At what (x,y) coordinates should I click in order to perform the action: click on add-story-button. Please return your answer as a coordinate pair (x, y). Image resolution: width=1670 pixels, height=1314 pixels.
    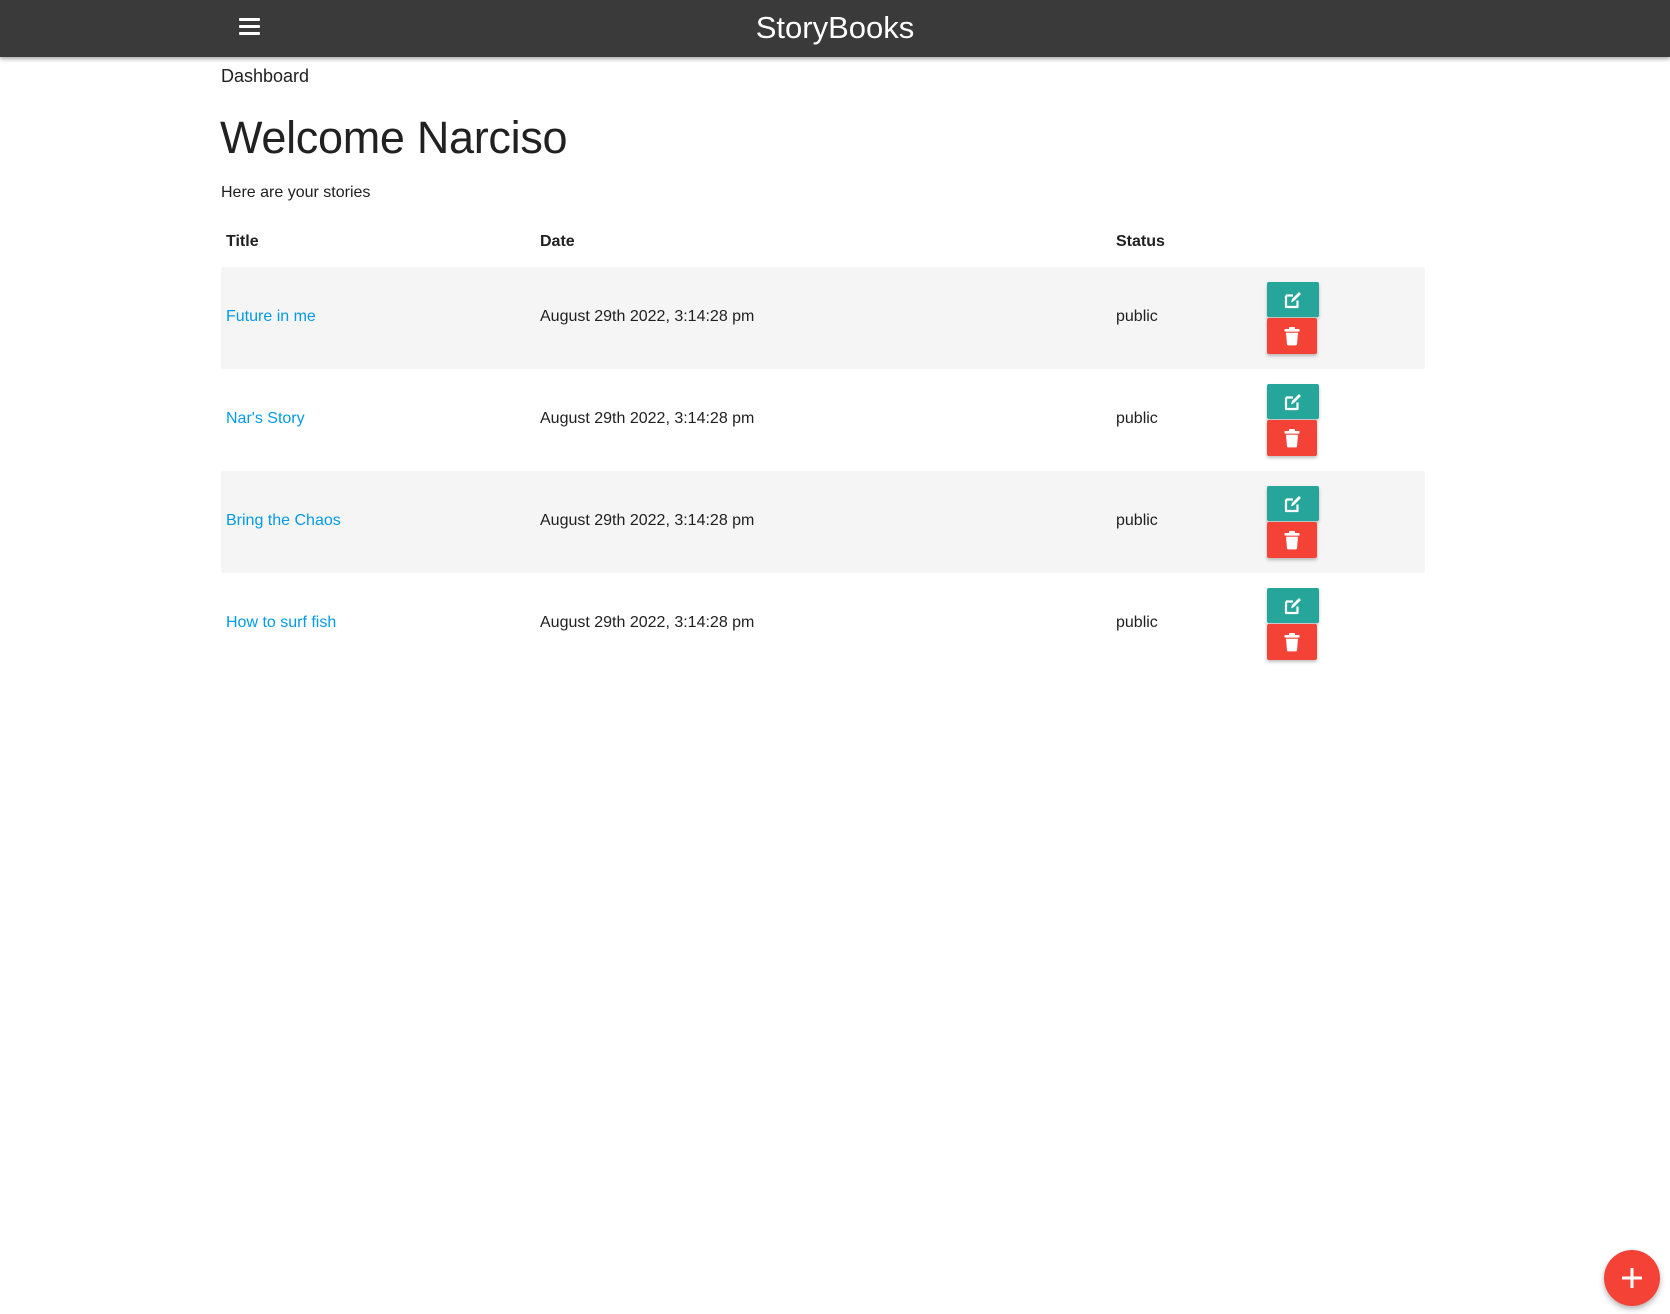
    Looking at the image, I should click on (1632, 1278).